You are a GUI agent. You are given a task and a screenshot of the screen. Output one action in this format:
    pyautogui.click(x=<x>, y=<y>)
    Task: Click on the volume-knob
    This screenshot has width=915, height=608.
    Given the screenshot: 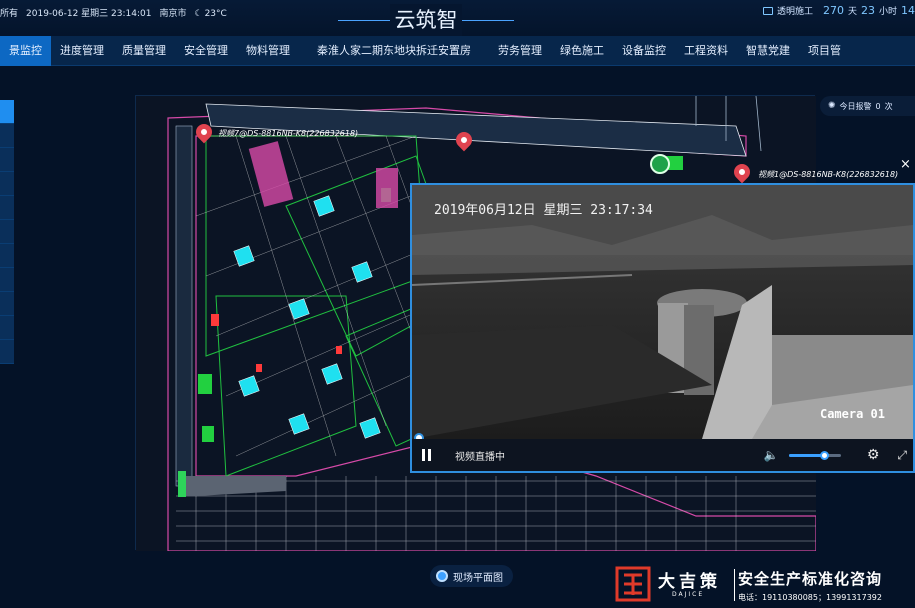 What is the action you would take?
    pyautogui.click(x=825, y=455)
    